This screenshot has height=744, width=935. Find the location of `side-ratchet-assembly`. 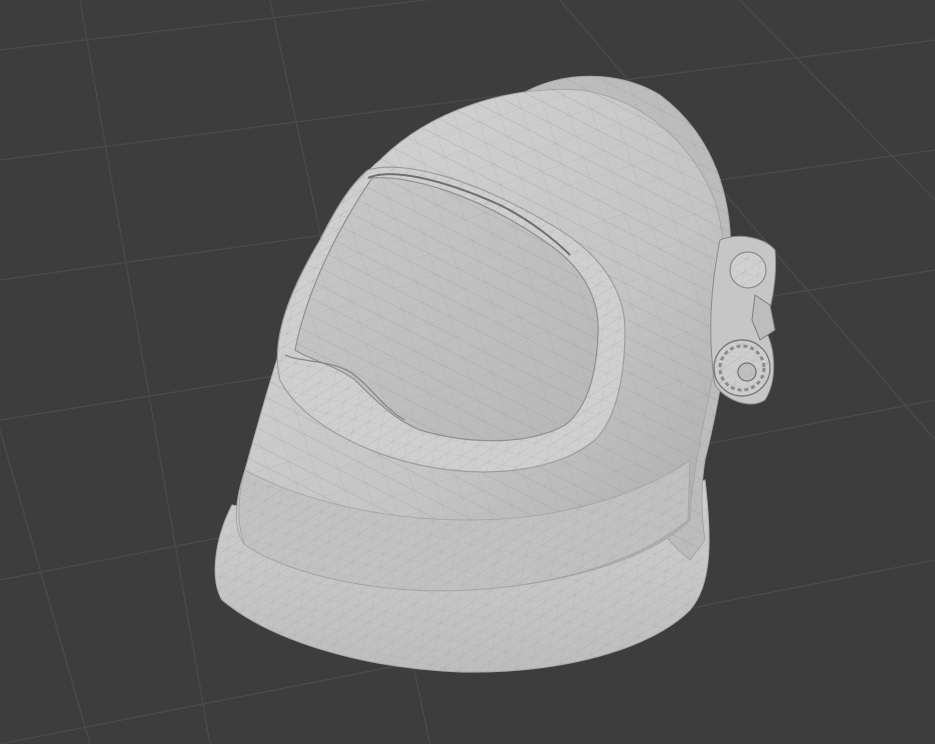

side-ratchet-assembly is located at coordinates (743, 320).